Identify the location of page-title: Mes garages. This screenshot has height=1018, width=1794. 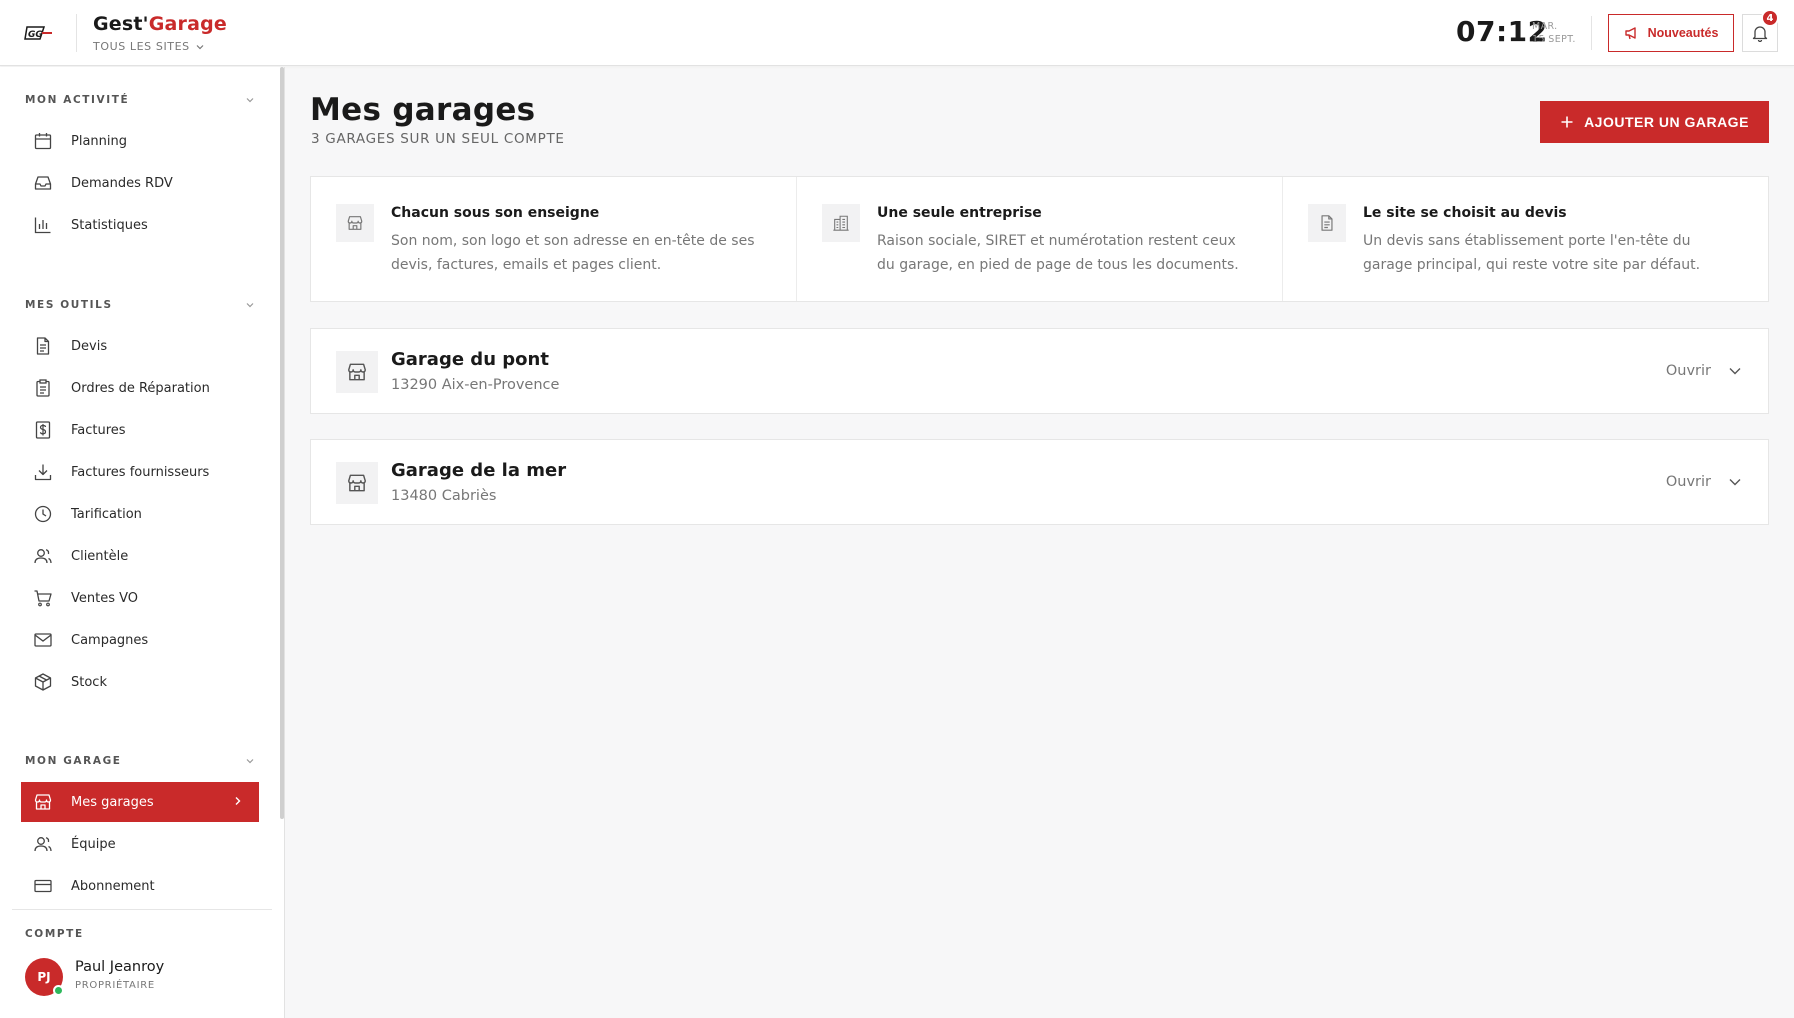
(423, 110).